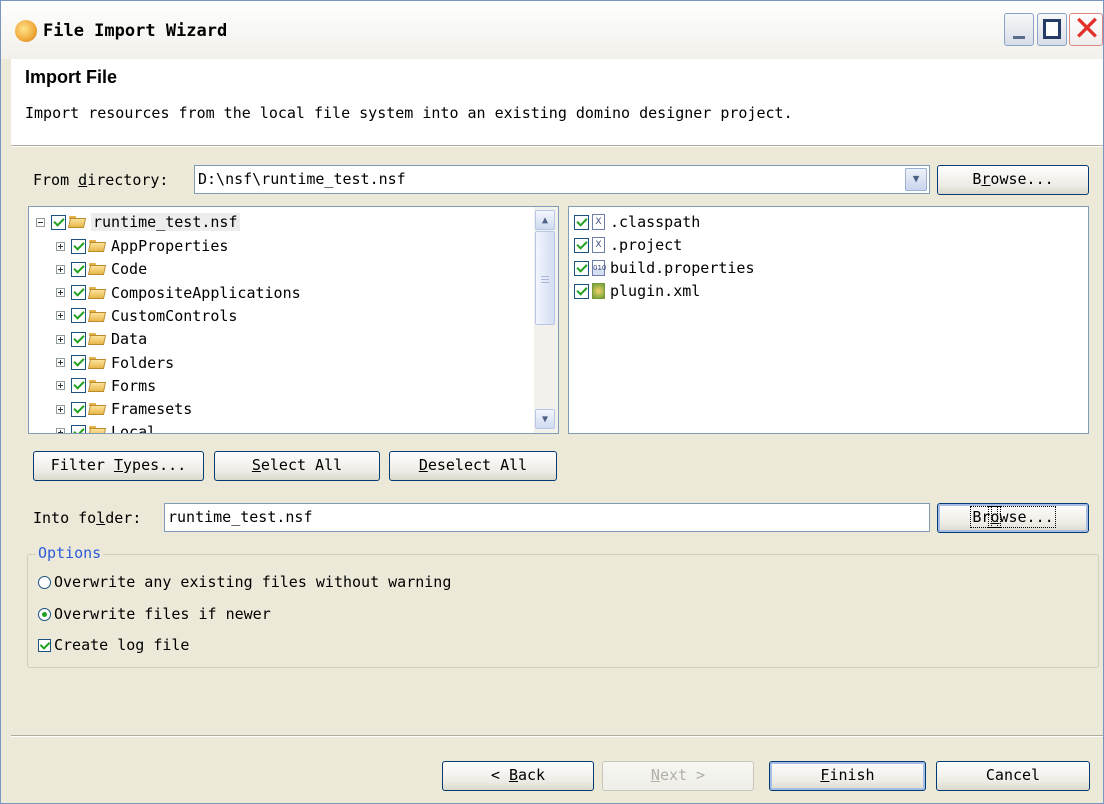 This screenshot has height=804, width=1104. What do you see at coordinates (545, 278) in the screenshot?
I see `scroll-thumb` at bounding box center [545, 278].